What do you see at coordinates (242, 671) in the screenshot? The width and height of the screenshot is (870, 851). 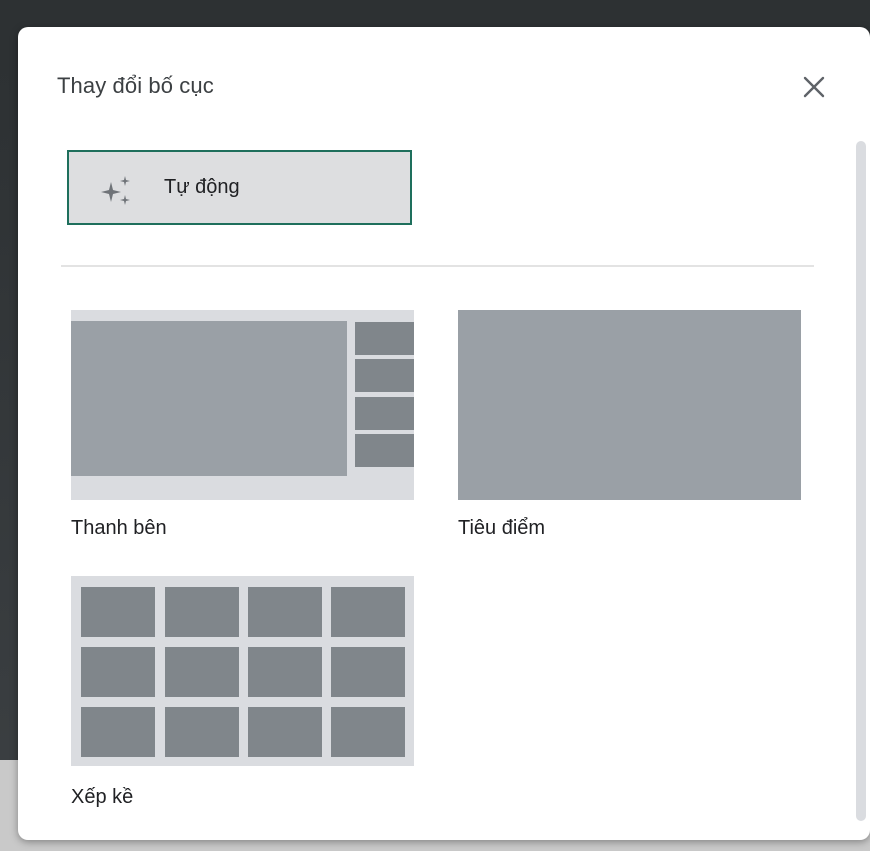 I see `tiled-layout-preview` at bounding box center [242, 671].